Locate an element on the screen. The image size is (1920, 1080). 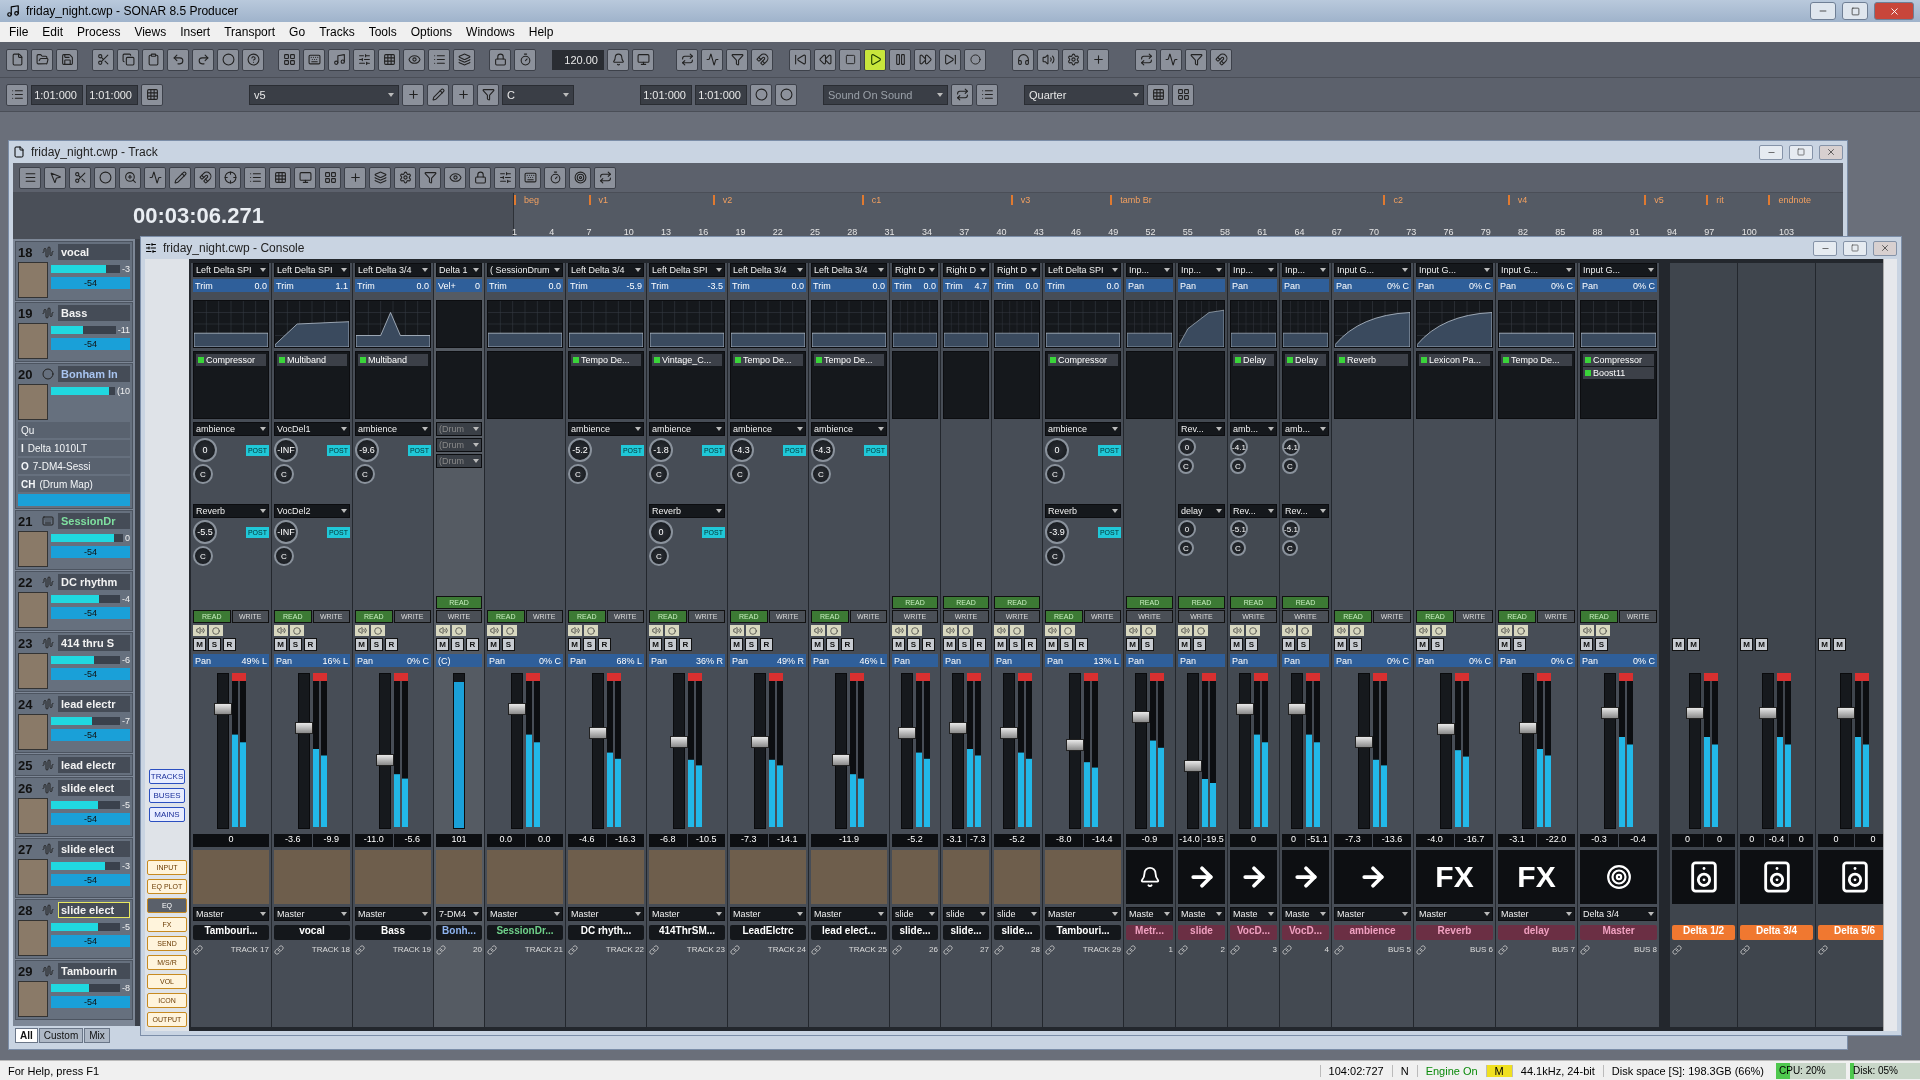
send-dropdown: VocDel1 is located at coordinates (312, 429).